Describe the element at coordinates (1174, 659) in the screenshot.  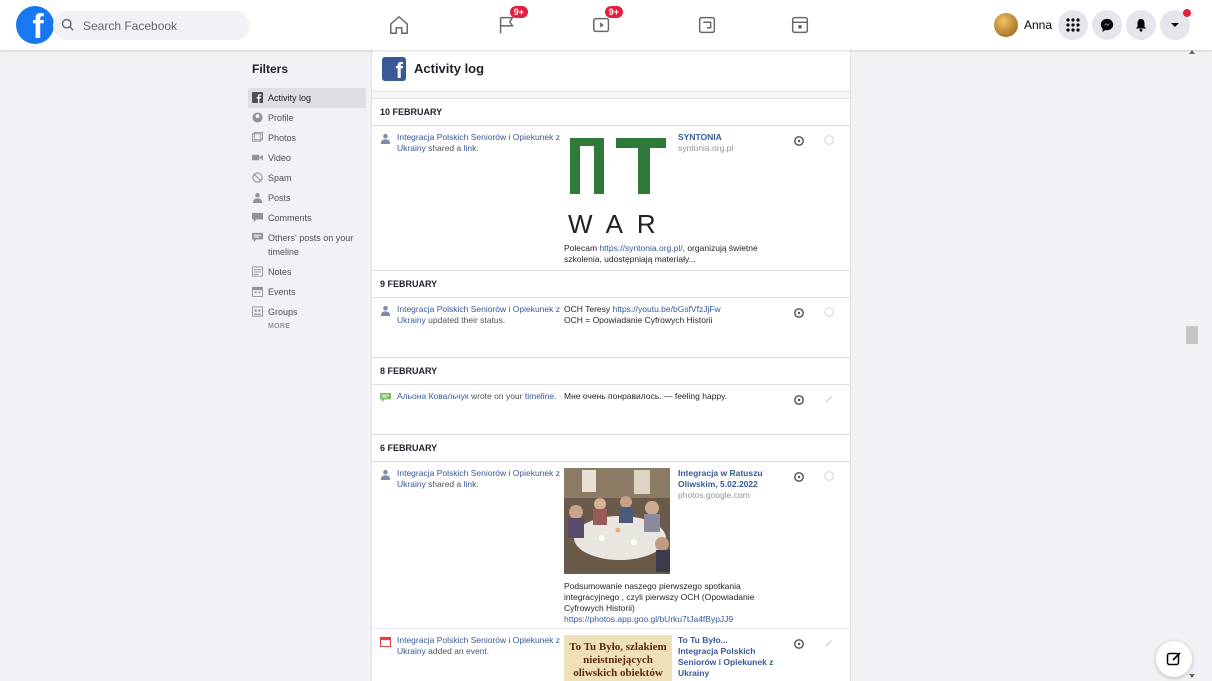
I see `new-message-button` at that location.